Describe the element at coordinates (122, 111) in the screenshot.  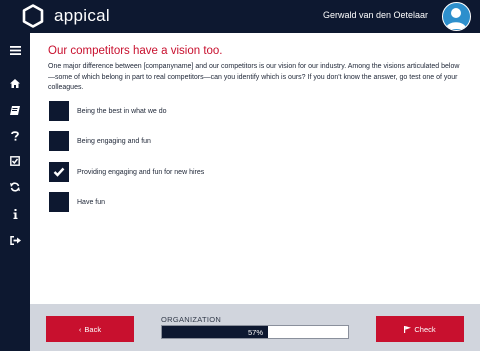
I see `answer-label: Being the best in what we do` at that location.